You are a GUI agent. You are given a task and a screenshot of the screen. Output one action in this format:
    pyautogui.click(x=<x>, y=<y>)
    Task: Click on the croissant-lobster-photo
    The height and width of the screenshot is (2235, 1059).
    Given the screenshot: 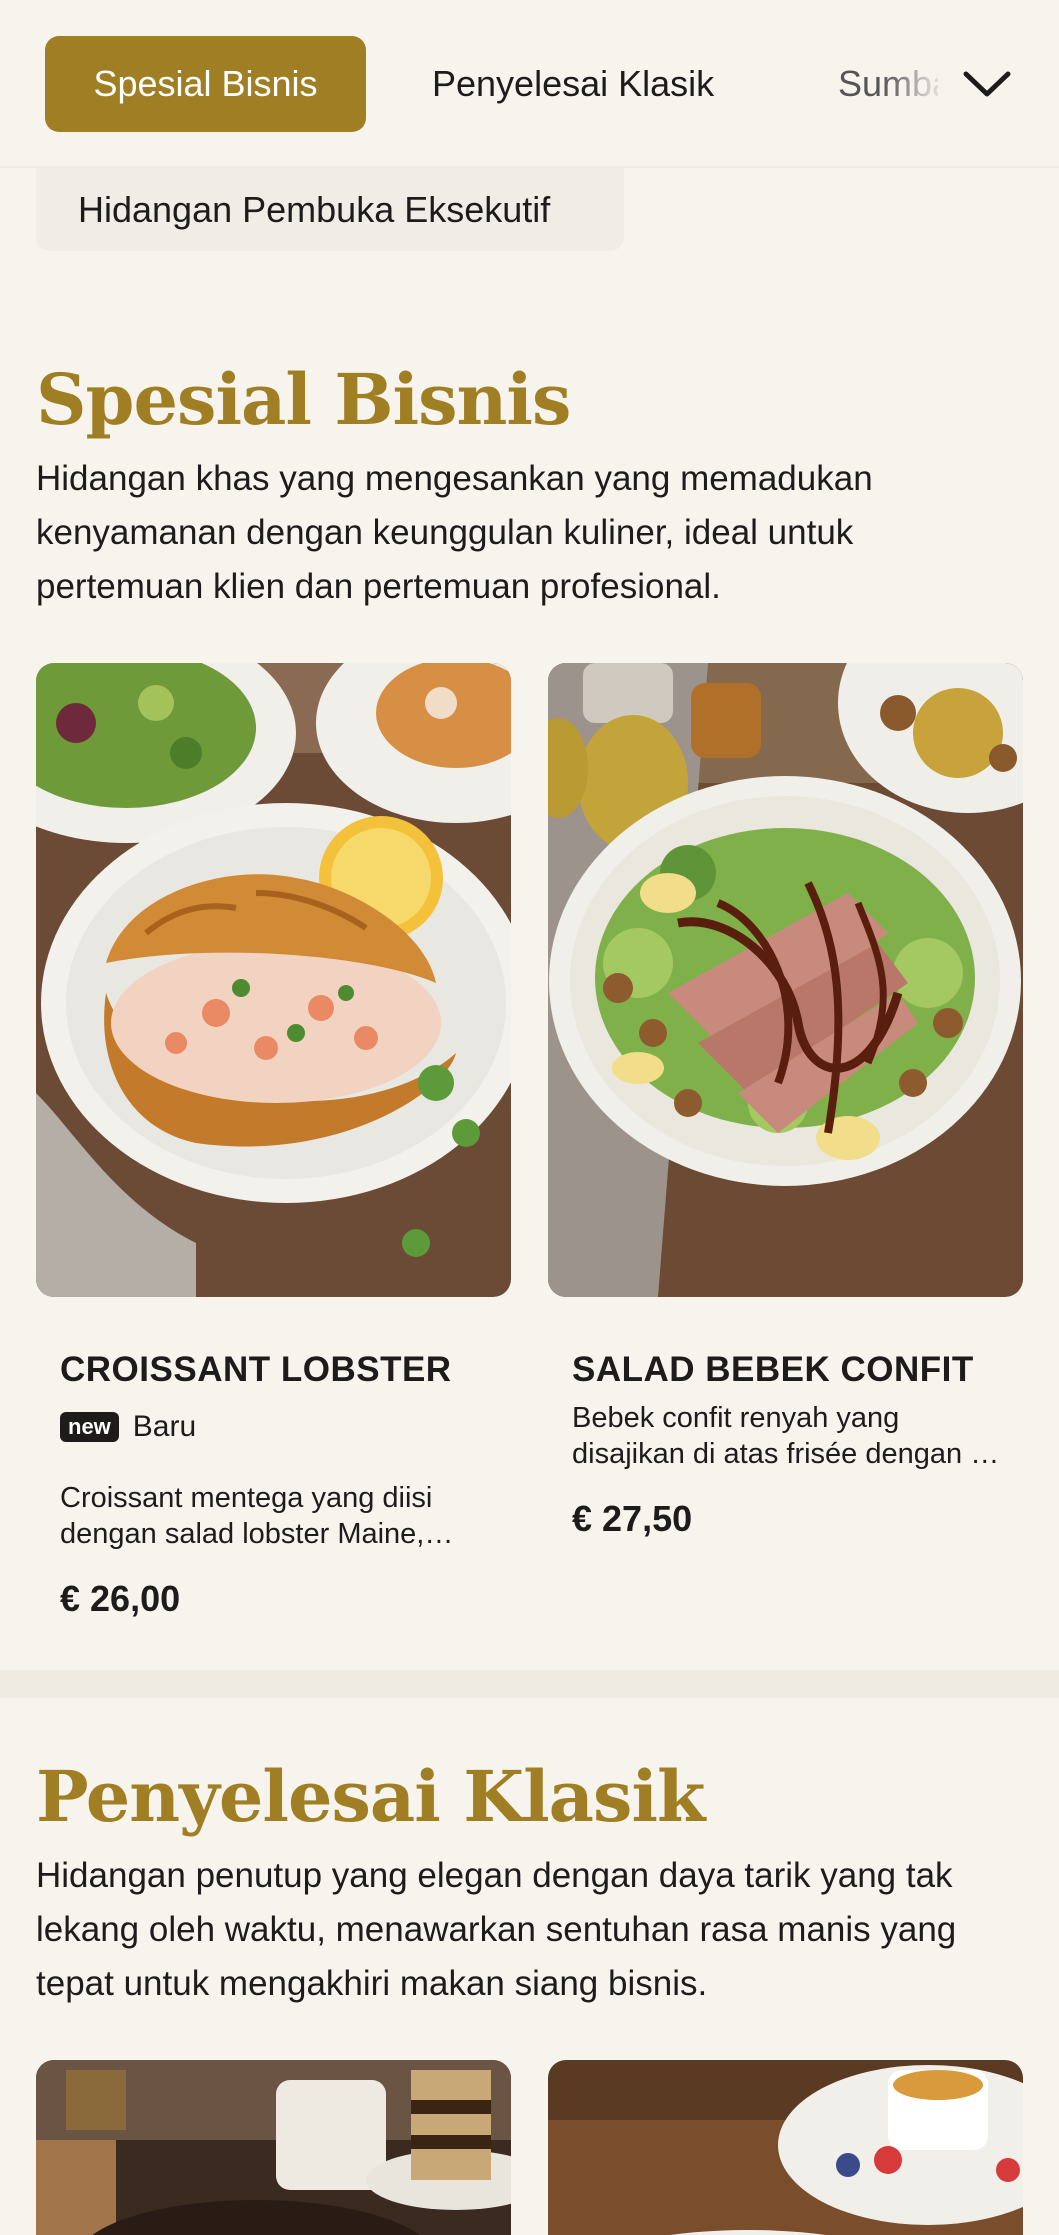 What is the action you would take?
    pyautogui.click(x=273, y=980)
    